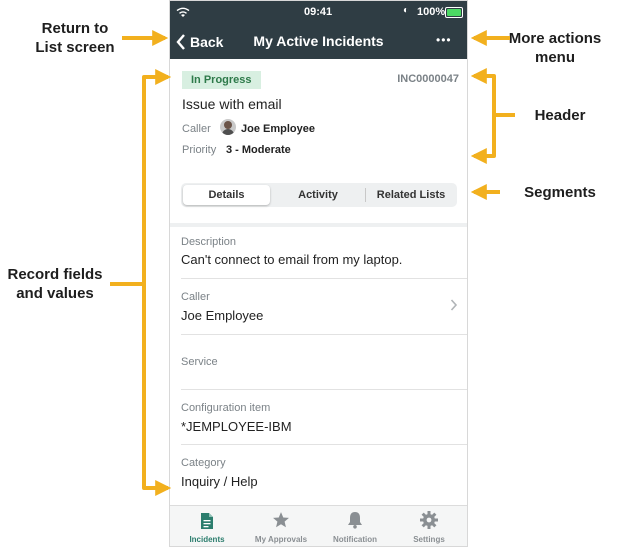 This screenshot has width=618, height=552. What do you see at coordinates (157, 390) in the screenshot?
I see `arrow-record-bottom` at bounding box center [157, 390].